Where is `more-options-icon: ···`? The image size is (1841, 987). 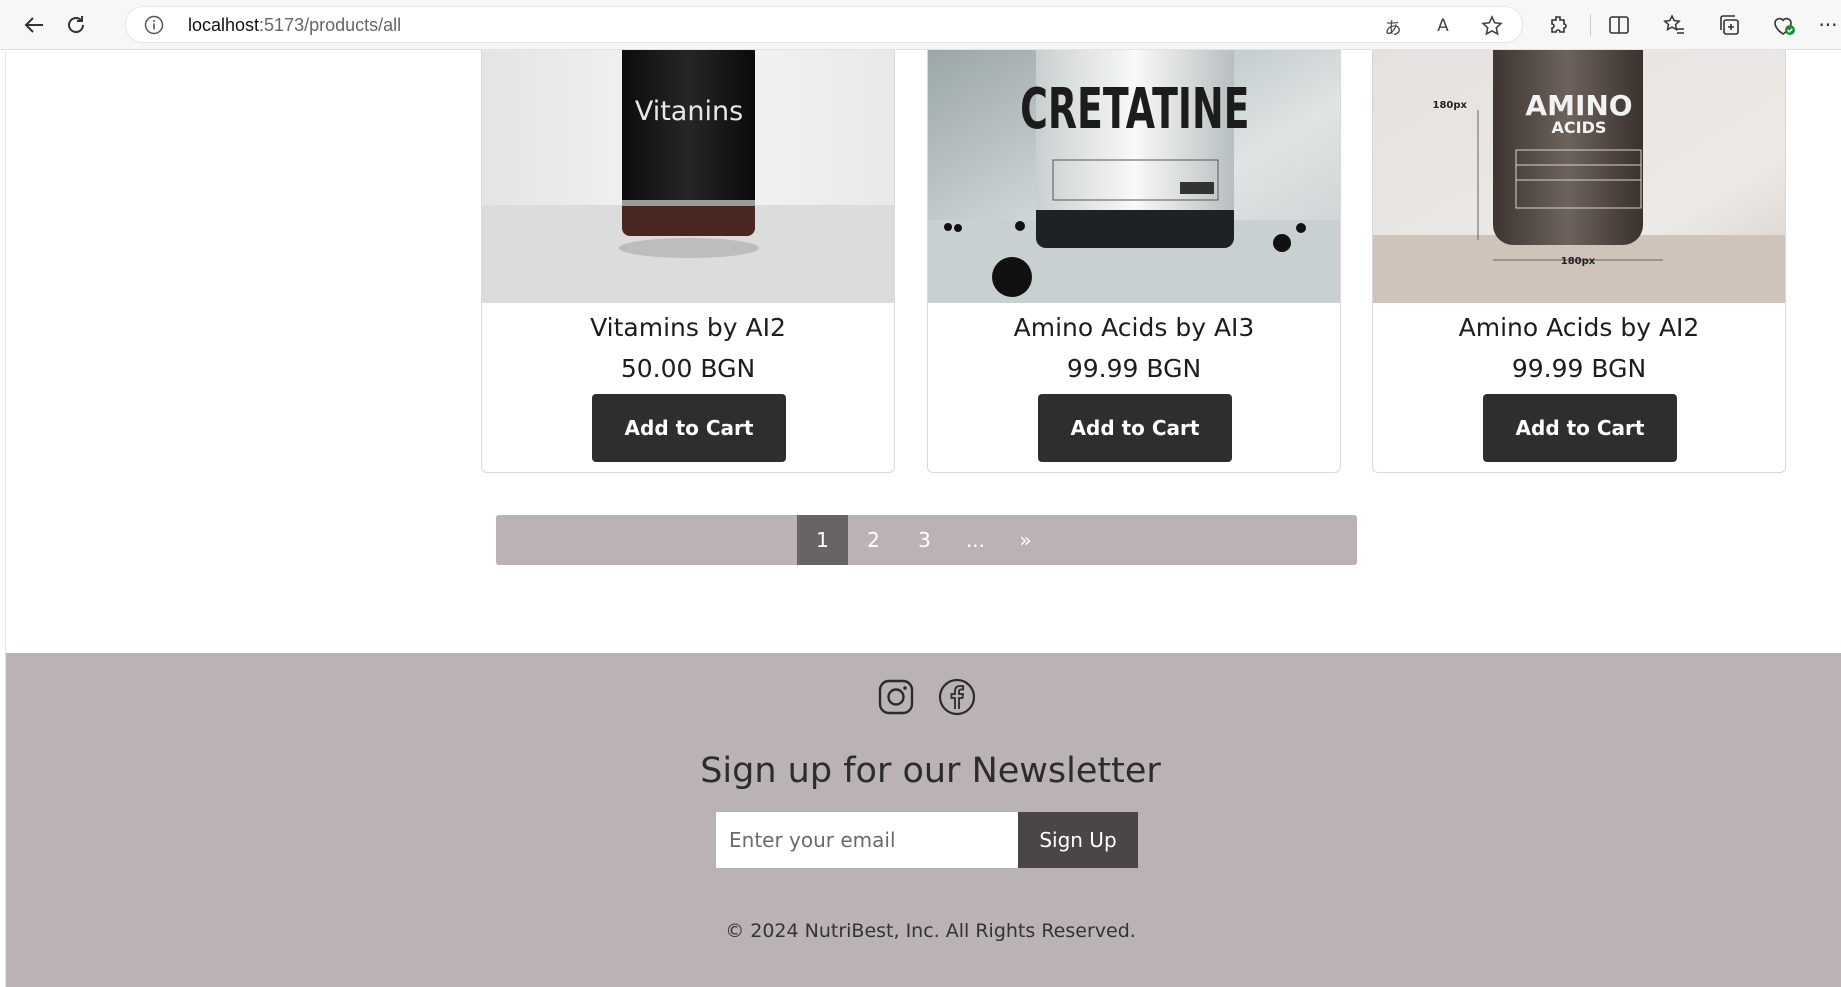
more-options-icon: ··· is located at coordinates (1828, 25).